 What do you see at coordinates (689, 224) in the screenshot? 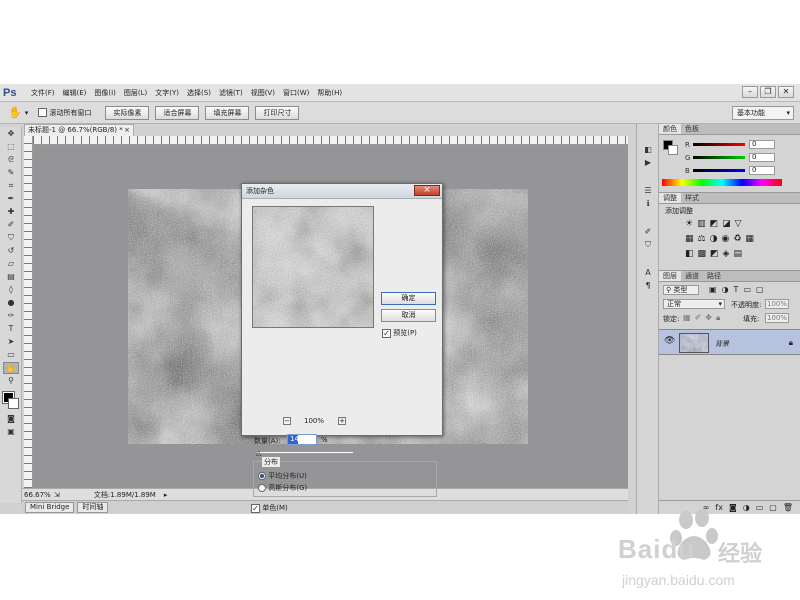
I see `brightness-icon: ☀` at bounding box center [689, 224].